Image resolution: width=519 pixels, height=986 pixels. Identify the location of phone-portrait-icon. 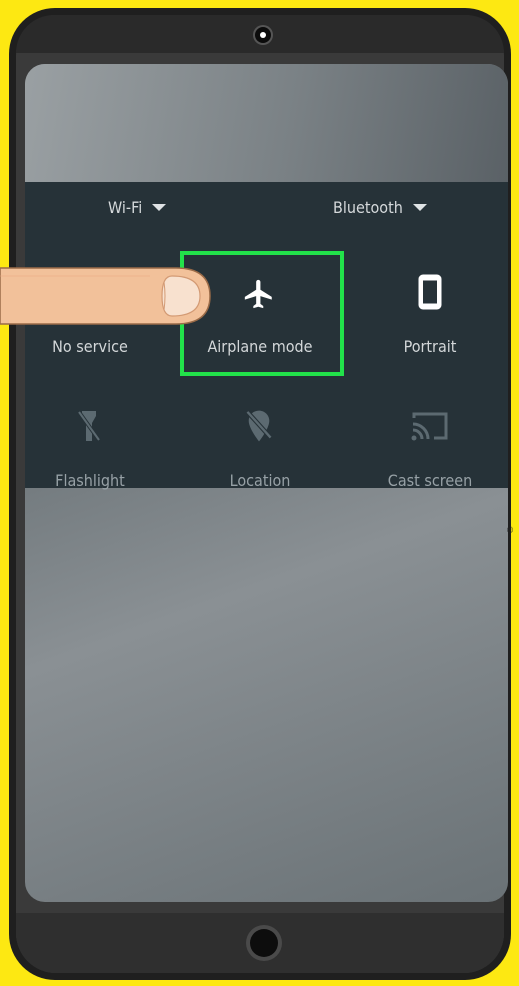
(430, 292).